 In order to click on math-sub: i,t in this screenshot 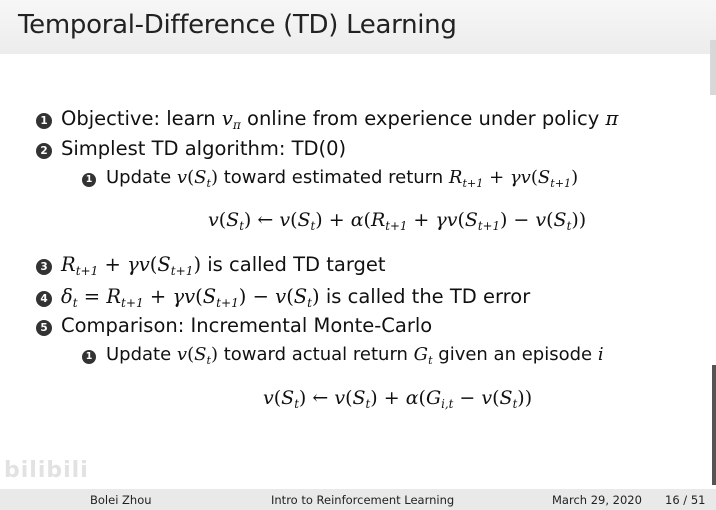, I will do `click(447, 404)`.